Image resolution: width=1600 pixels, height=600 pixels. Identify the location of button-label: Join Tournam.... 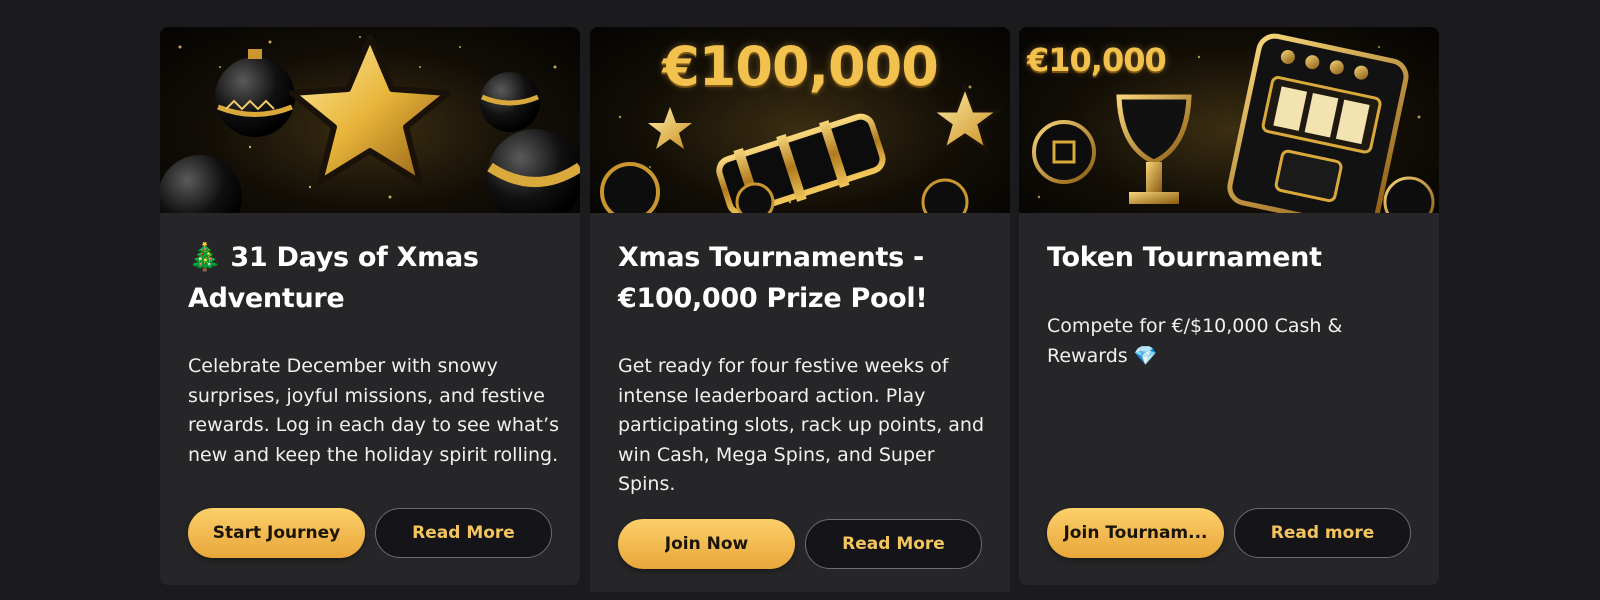
(1135, 533).